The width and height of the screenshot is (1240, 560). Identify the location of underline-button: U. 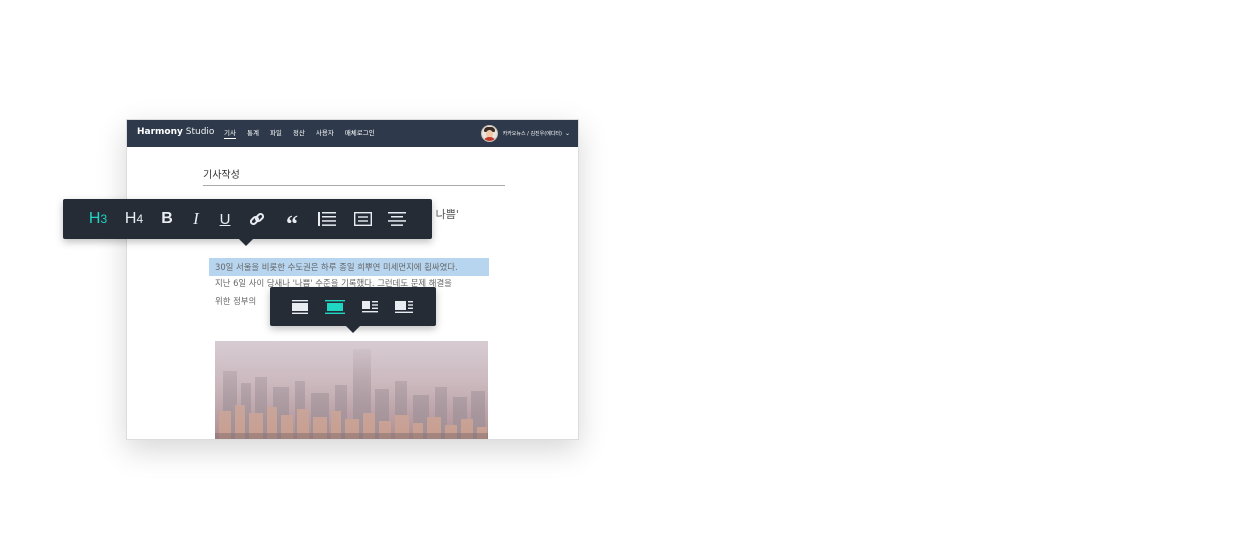
(225, 219).